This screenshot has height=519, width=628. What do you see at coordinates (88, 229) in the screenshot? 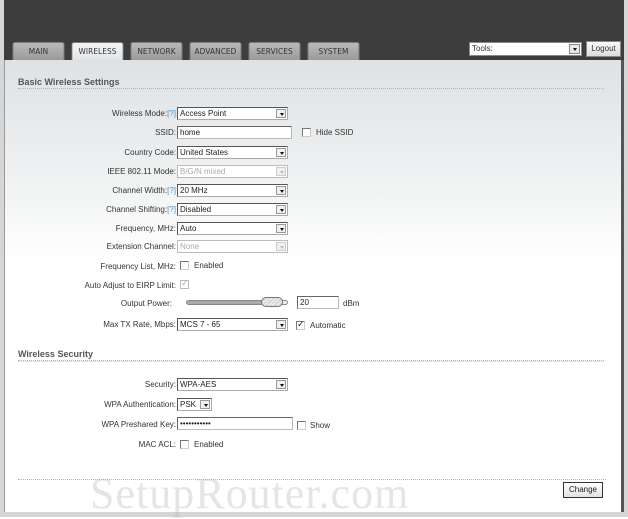
I see `row-frequency: Frequency, MHz:` at bounding box center [88, 229].